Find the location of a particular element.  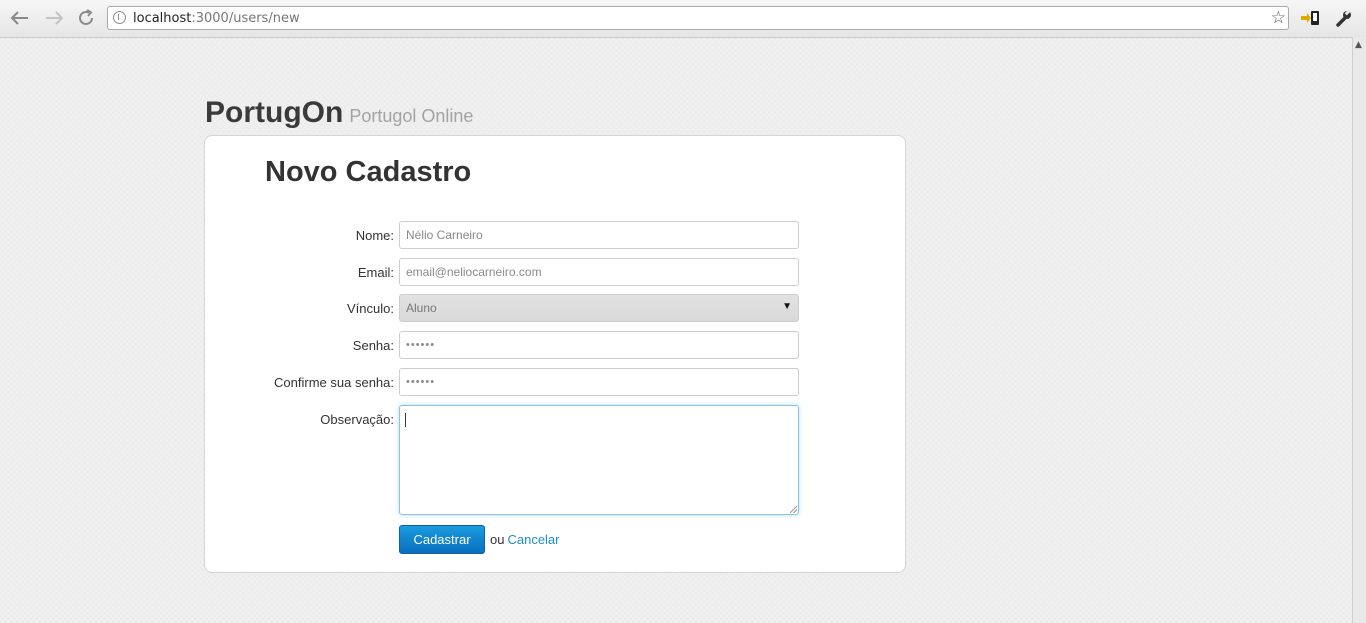

email-label: Email: is located at coordinates (375, 272).